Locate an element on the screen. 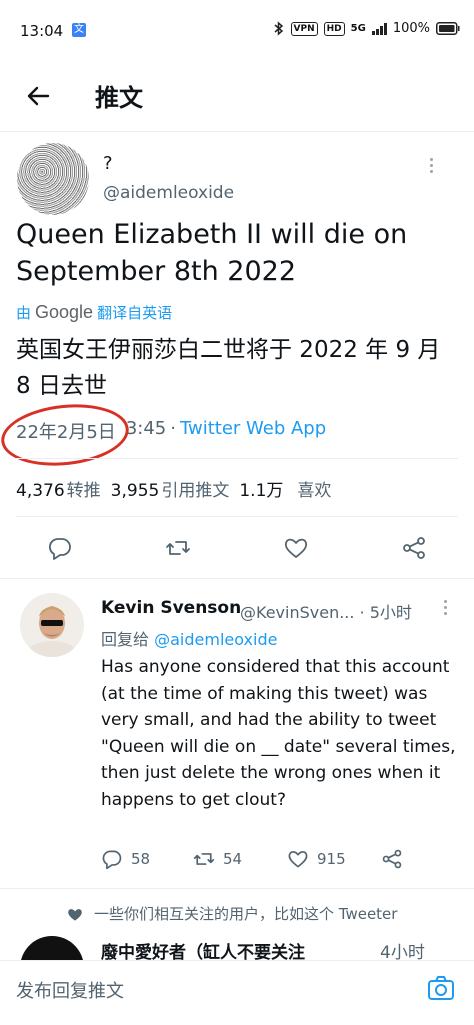 The image size is (474, 1025). replying-to: 回复给 @aidemleoxide is located at coordinates (189, 638).